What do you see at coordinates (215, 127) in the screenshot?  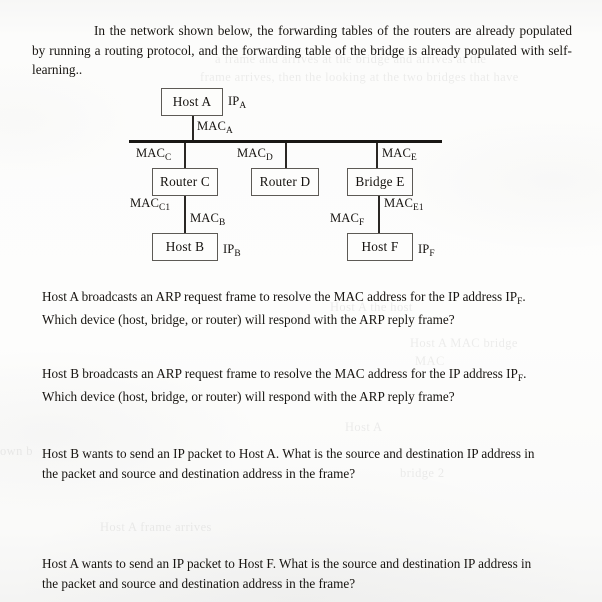 I see `label-mac-a: MACA` at bounding box center [215, 127].